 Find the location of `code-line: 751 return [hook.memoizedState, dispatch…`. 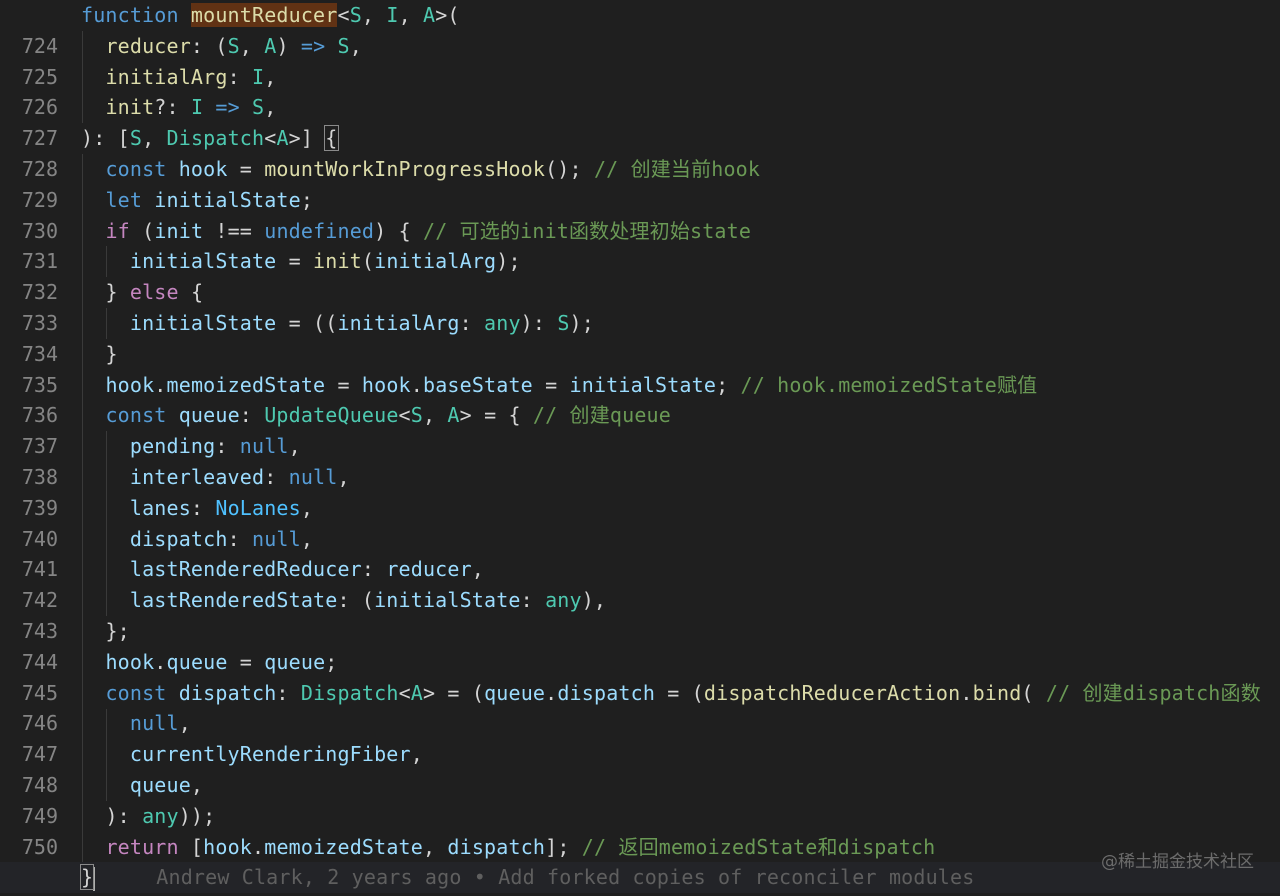

code-line: 751 return [hook.memoizedState, dispatch… is located at coordinates (640, 861).